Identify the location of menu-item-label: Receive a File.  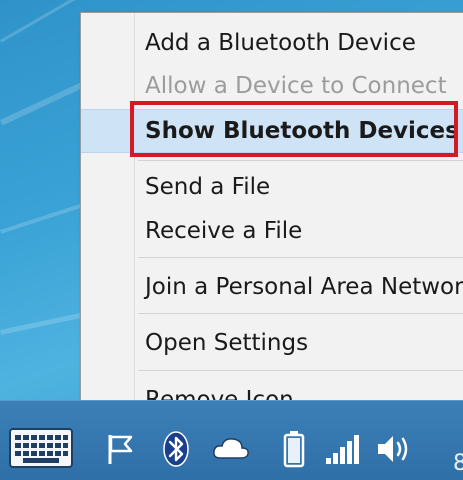
(224, 231).